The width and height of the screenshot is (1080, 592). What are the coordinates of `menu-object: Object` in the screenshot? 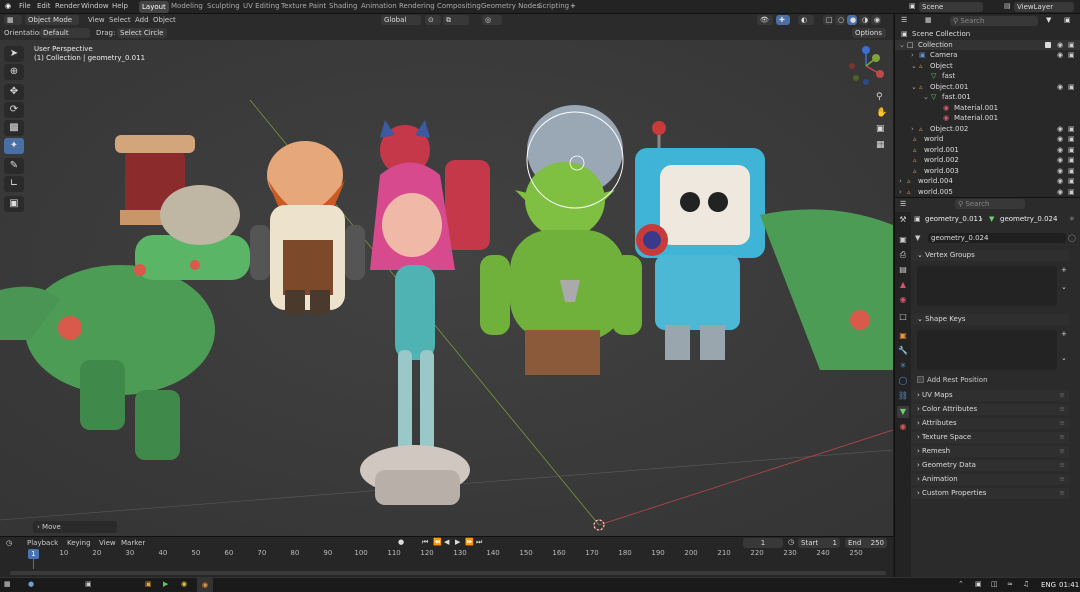 It's located at (164, 20).